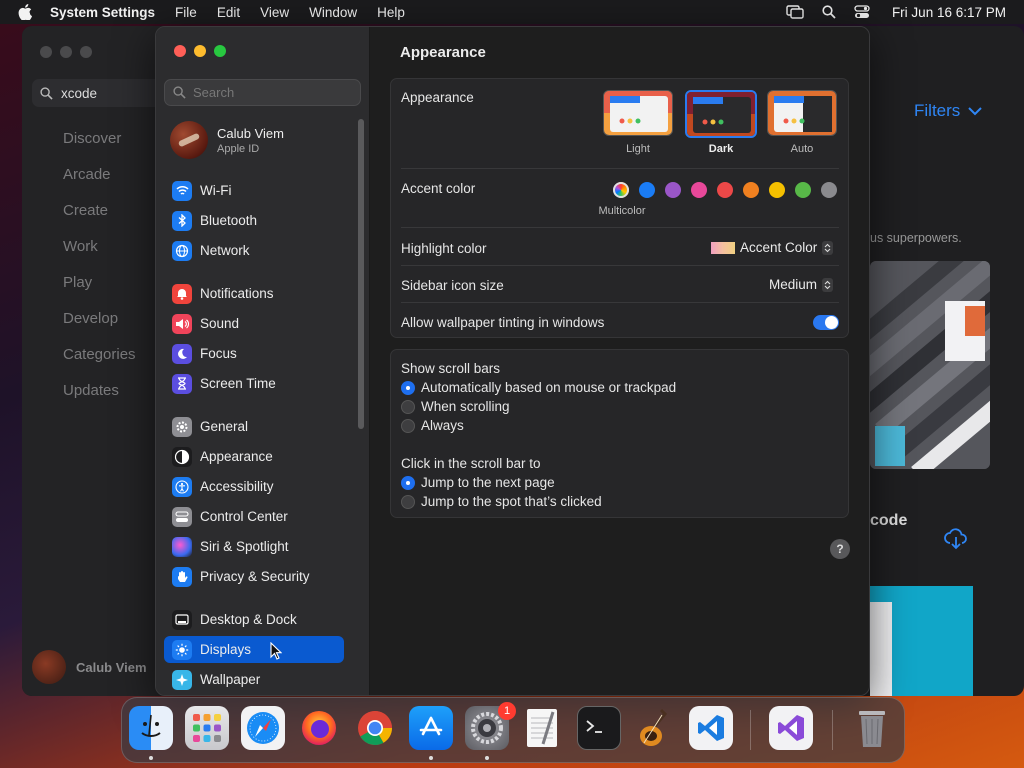 The width and height of the screenshot is (1024, 768). What do you see at coordinates (921, 641) in the screenshot?
I see `app-store-screenshot-tile` at bounding box center [921, 641].